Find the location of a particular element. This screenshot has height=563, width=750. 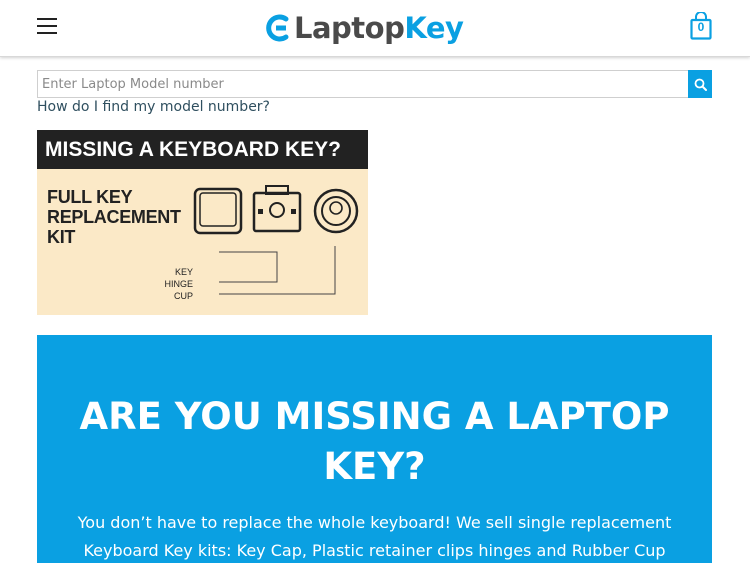

site-logo: LaptopKey is located at coordinates (364, 28).